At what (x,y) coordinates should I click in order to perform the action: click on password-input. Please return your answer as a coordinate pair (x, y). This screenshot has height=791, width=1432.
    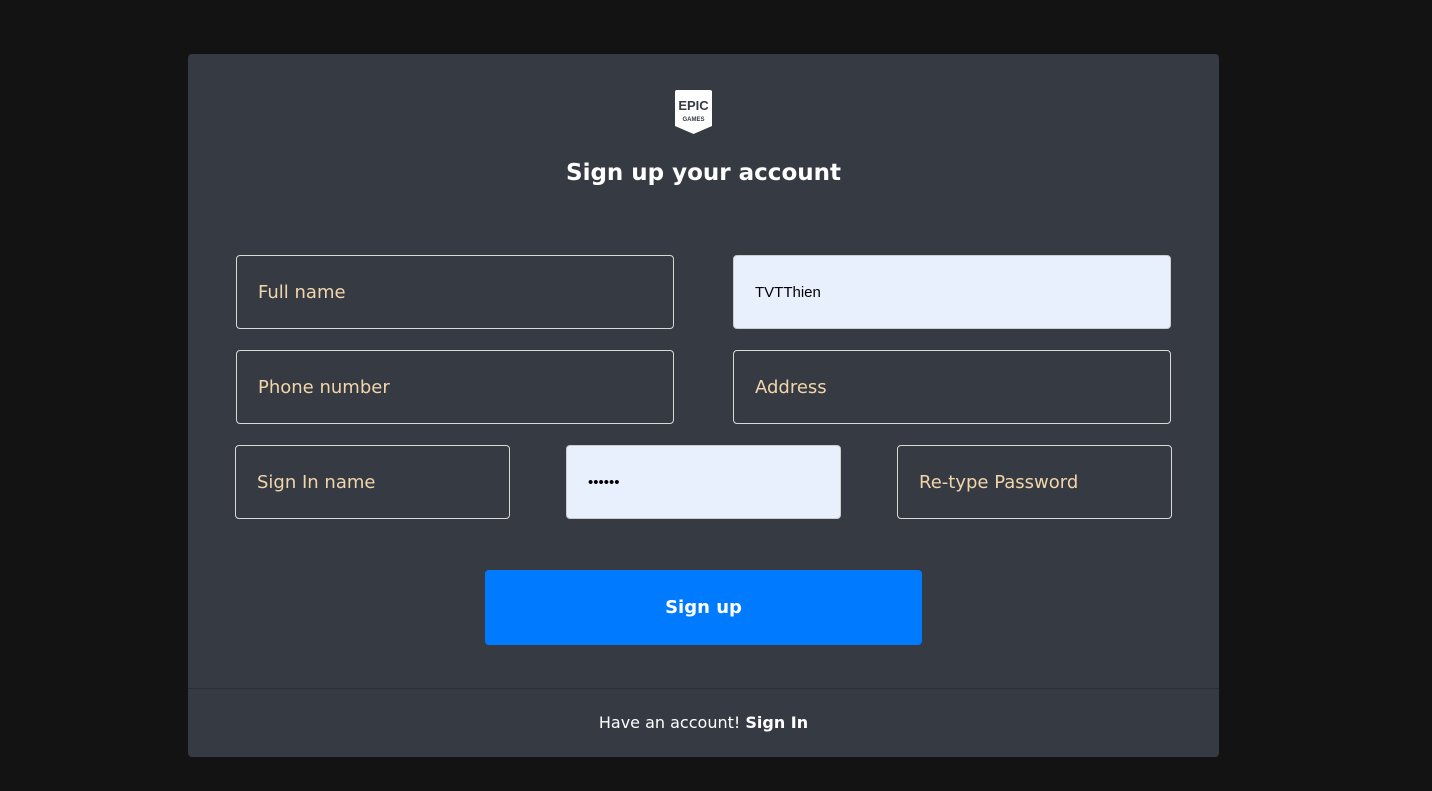
    Looking at the image, I should click on (703, 482).